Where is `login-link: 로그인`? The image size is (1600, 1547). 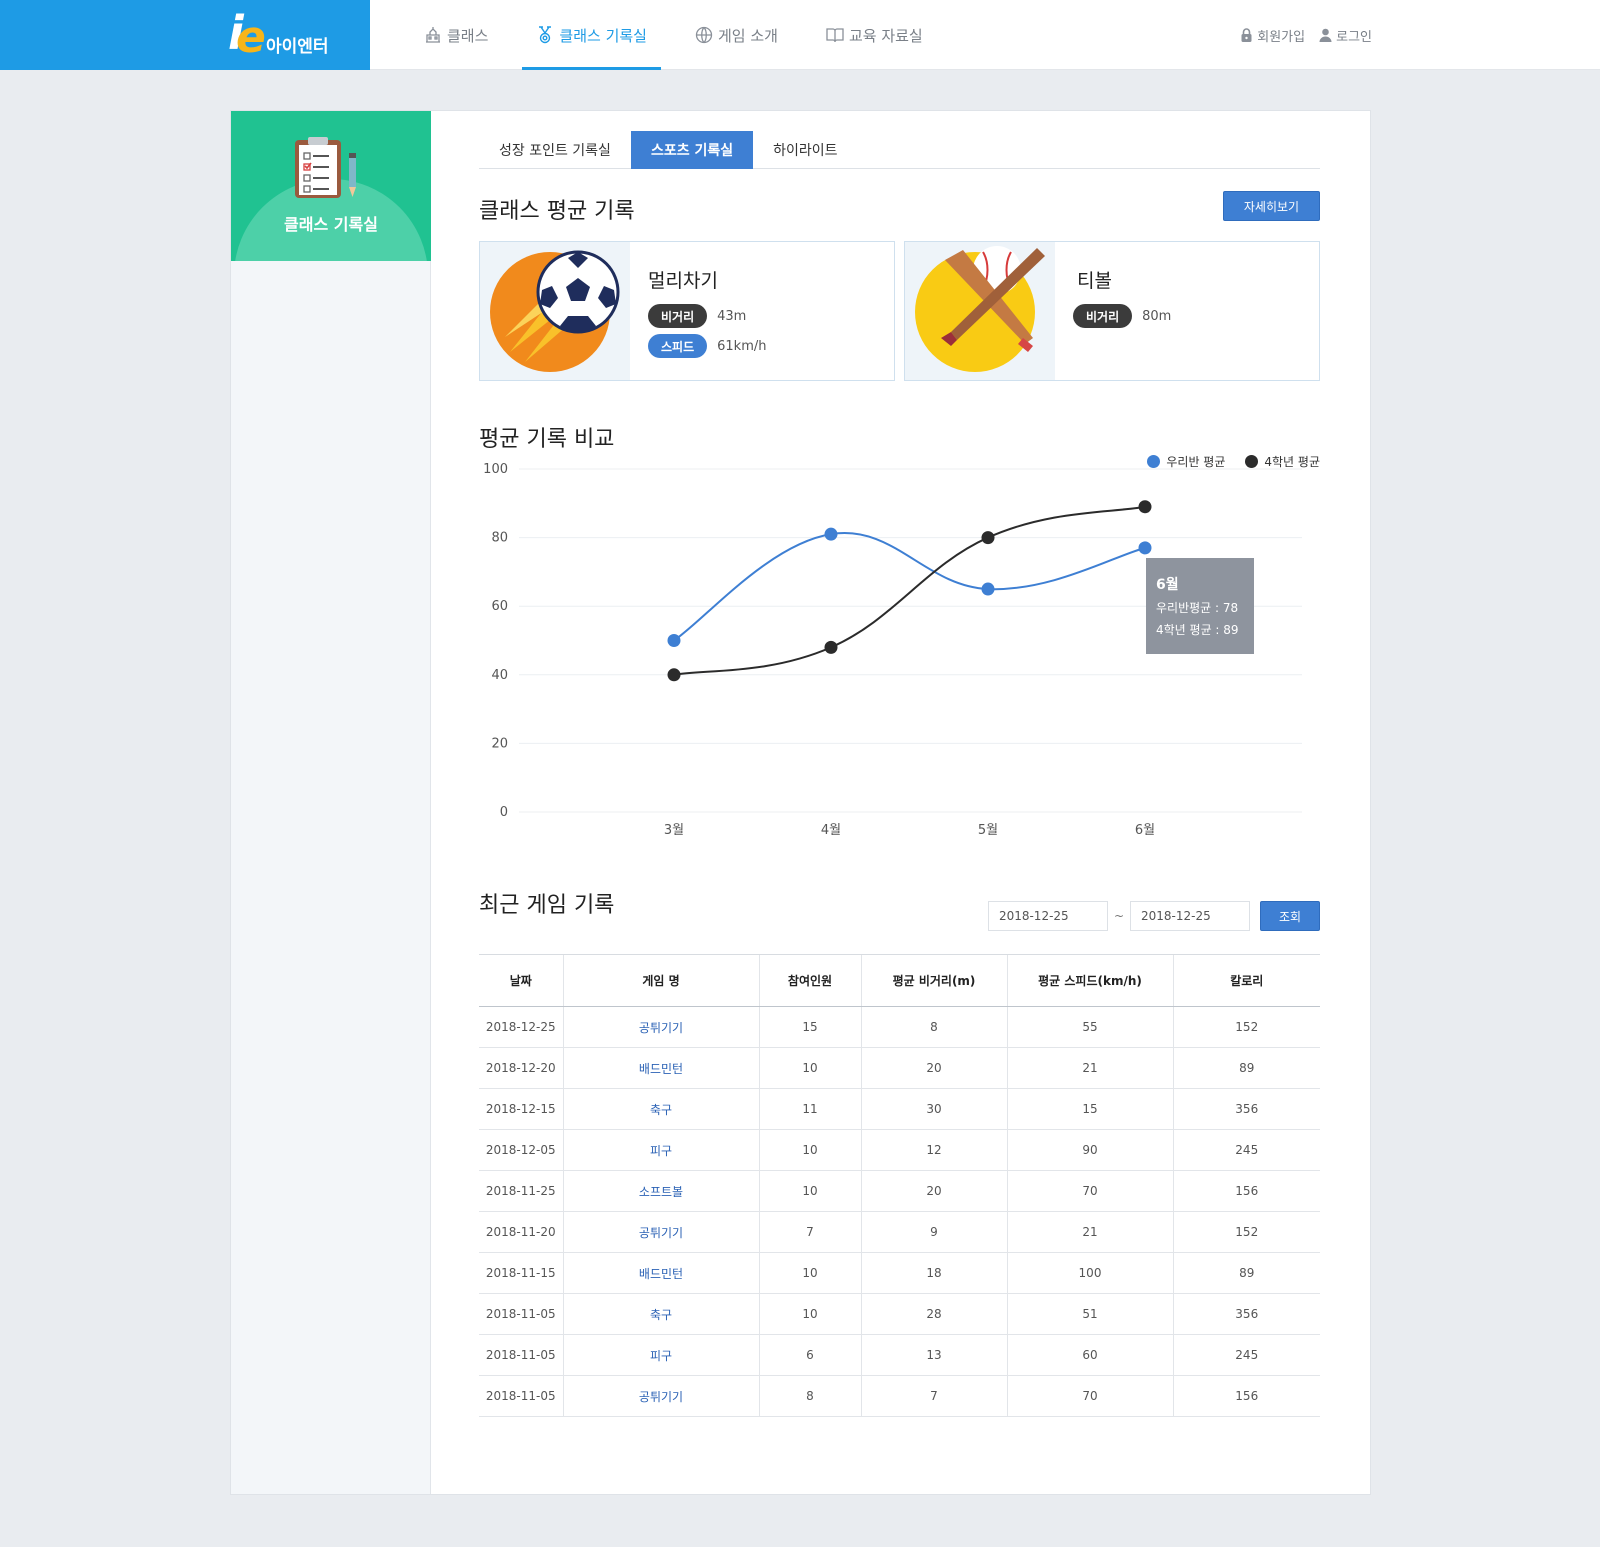
login-link: 로그인 is located at coordinates (1345, 35).